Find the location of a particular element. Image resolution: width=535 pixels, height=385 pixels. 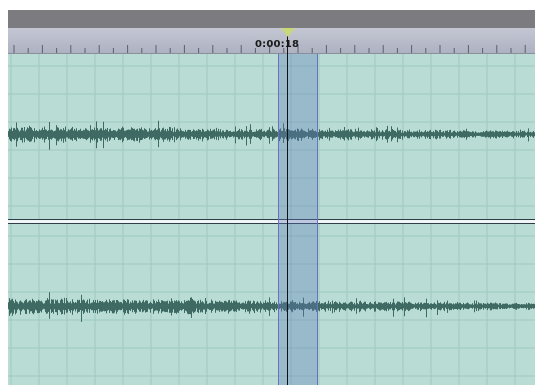

top-bar is located at coordinates (271, 19).